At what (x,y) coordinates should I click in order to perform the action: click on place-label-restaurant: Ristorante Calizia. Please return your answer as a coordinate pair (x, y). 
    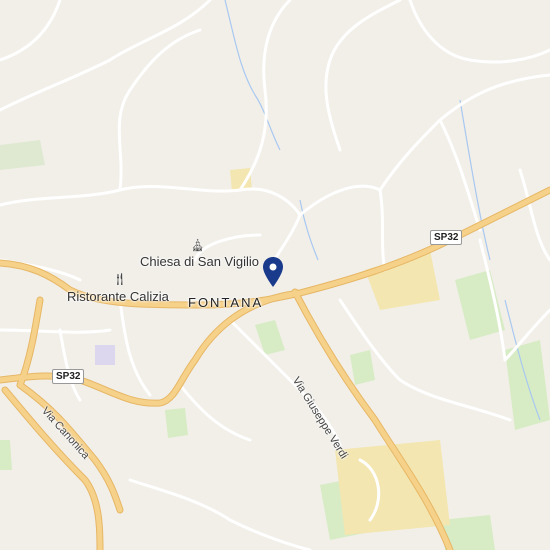
    Looking at the image, I should click on (118, 296).